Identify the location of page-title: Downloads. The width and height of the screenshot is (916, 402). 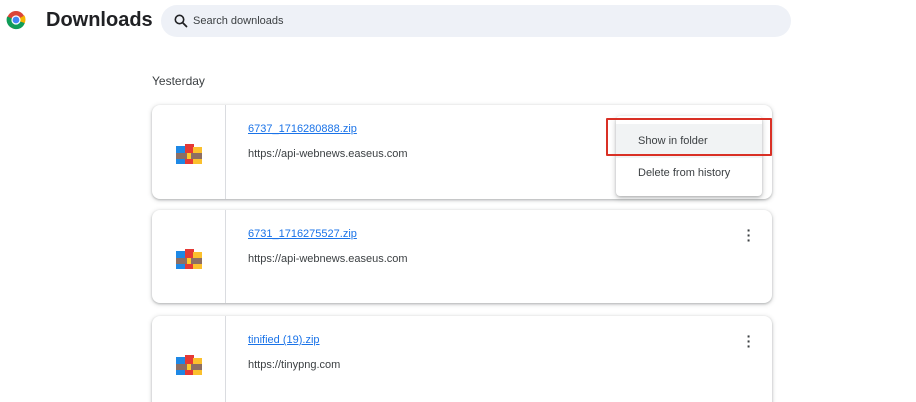
(99, 20).